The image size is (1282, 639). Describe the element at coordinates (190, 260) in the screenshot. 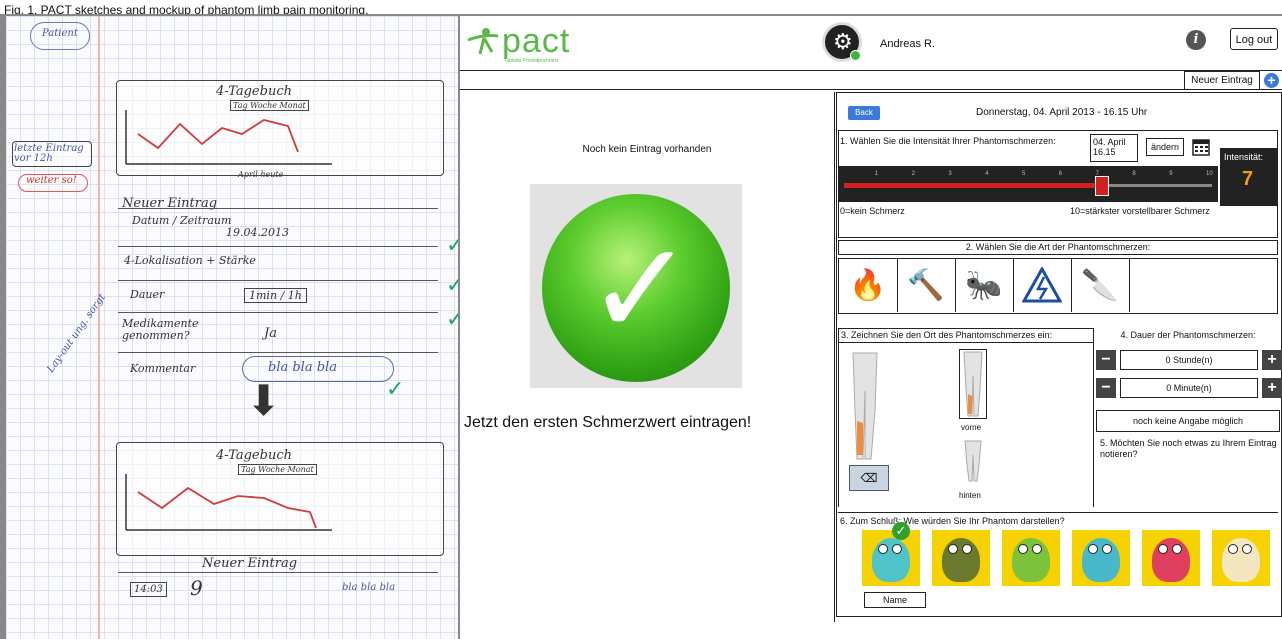

I see `sketch-row-localisation: 4-Lokalisation + Stärke` at that location.